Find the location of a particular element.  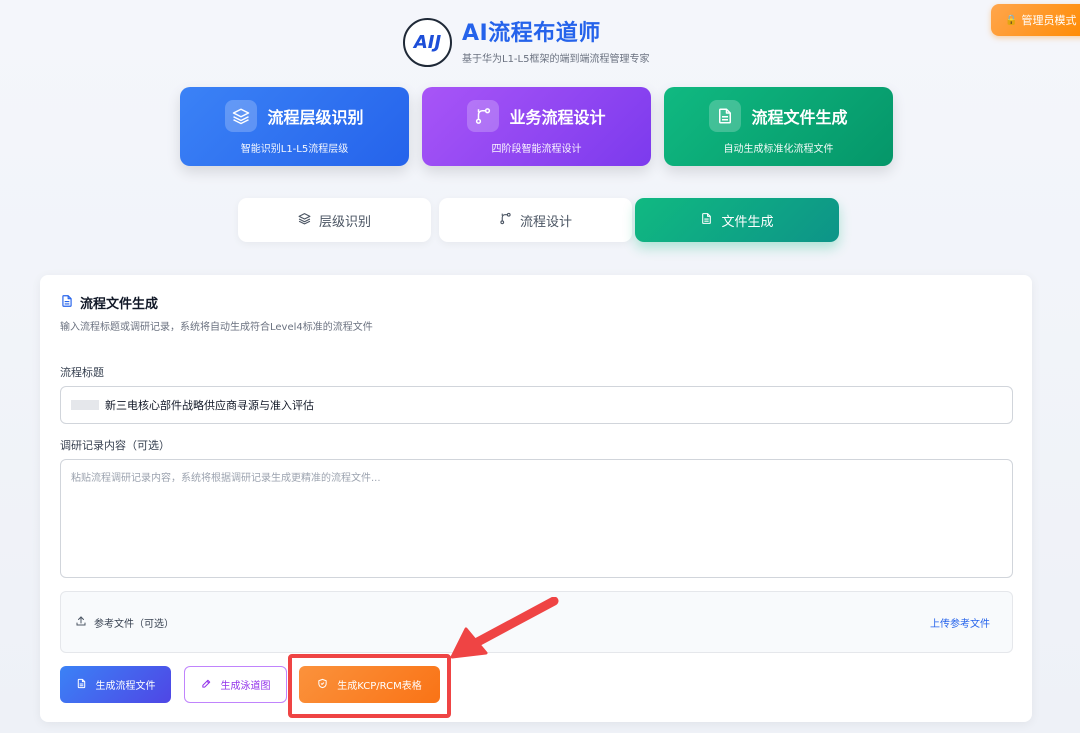

generate-swimlane-label: 生成泳道图 is located at coordinates (245, 686).